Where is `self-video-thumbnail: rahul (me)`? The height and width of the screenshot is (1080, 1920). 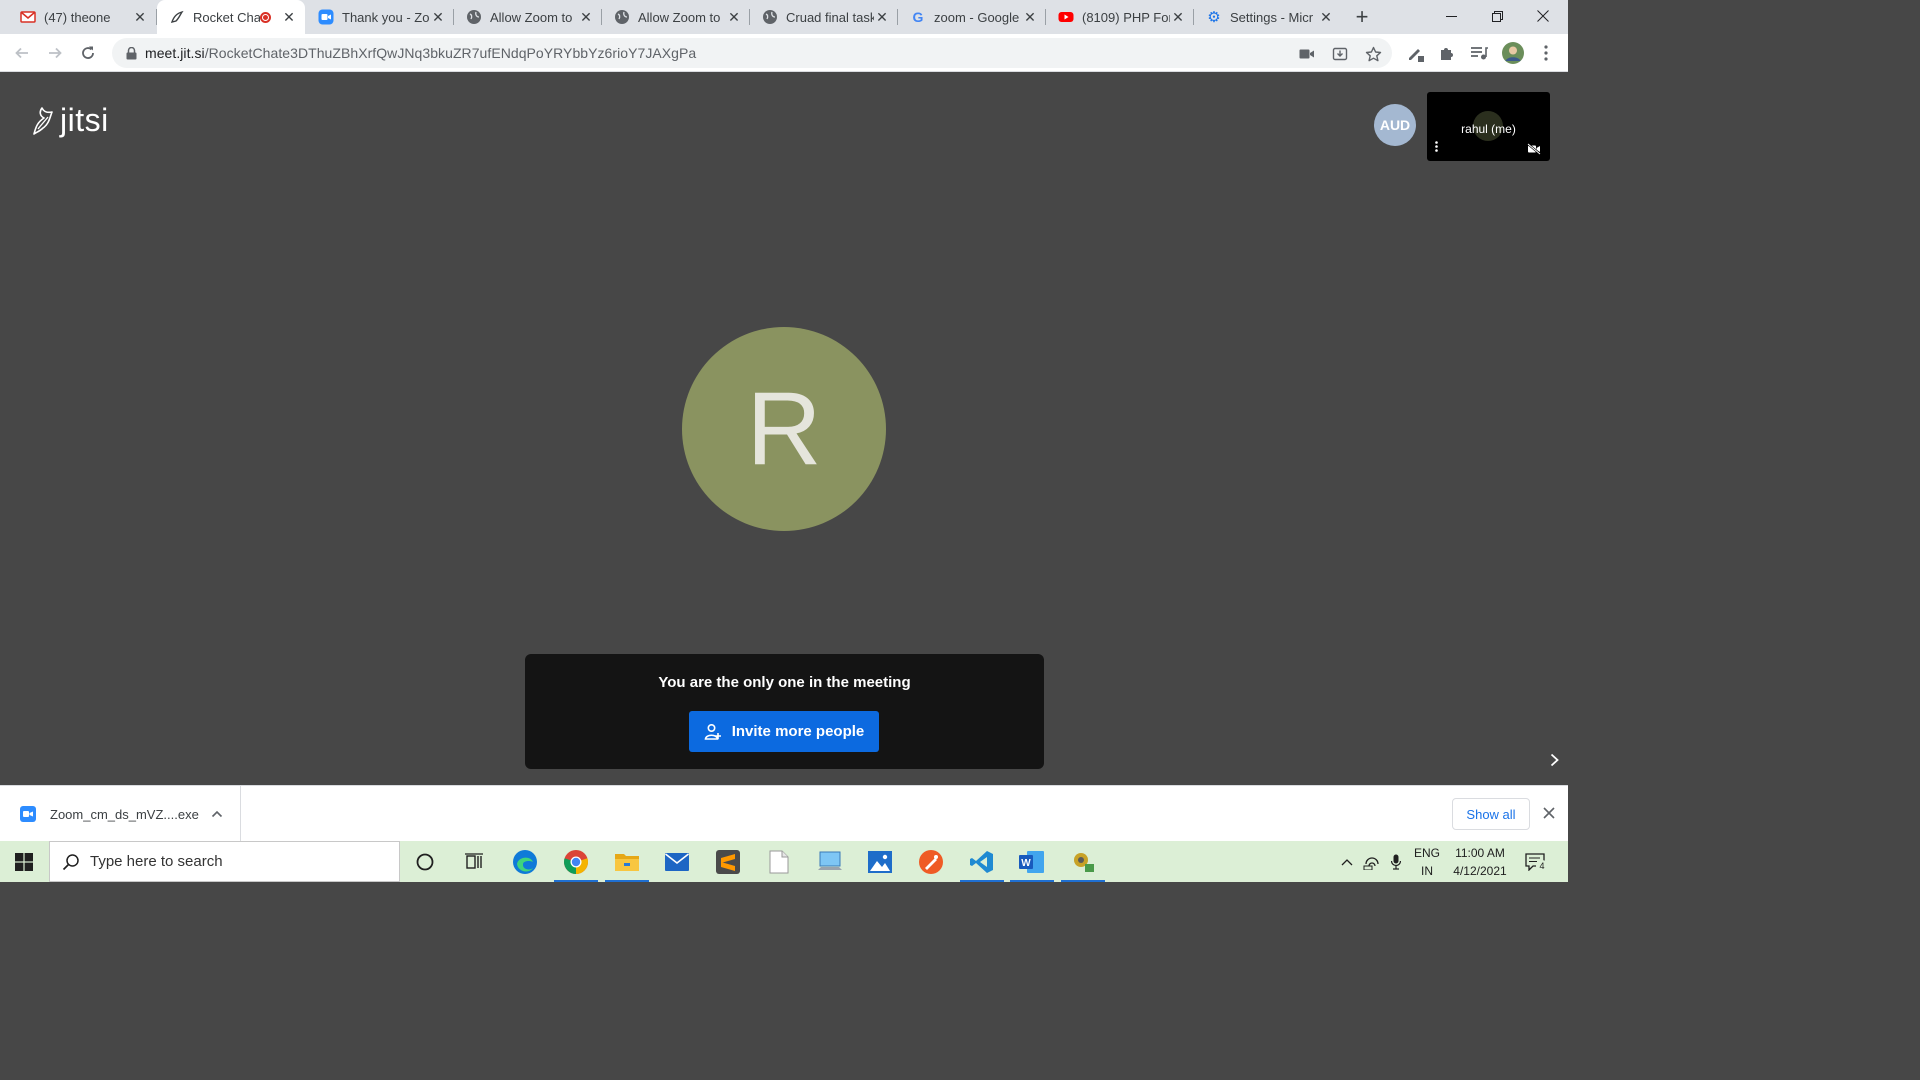
self-video-thumbnail: rahul (me) is located at coordinates (1488, 126).